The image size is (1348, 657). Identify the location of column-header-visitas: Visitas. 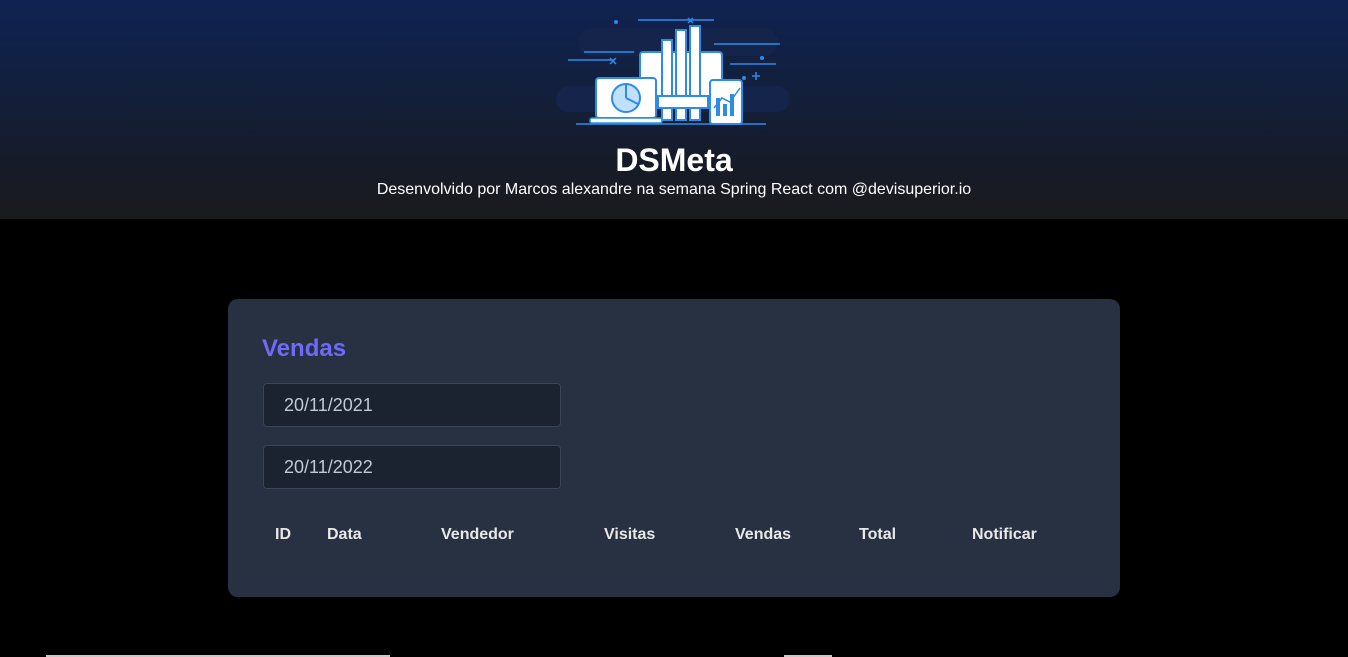
(630, 534).